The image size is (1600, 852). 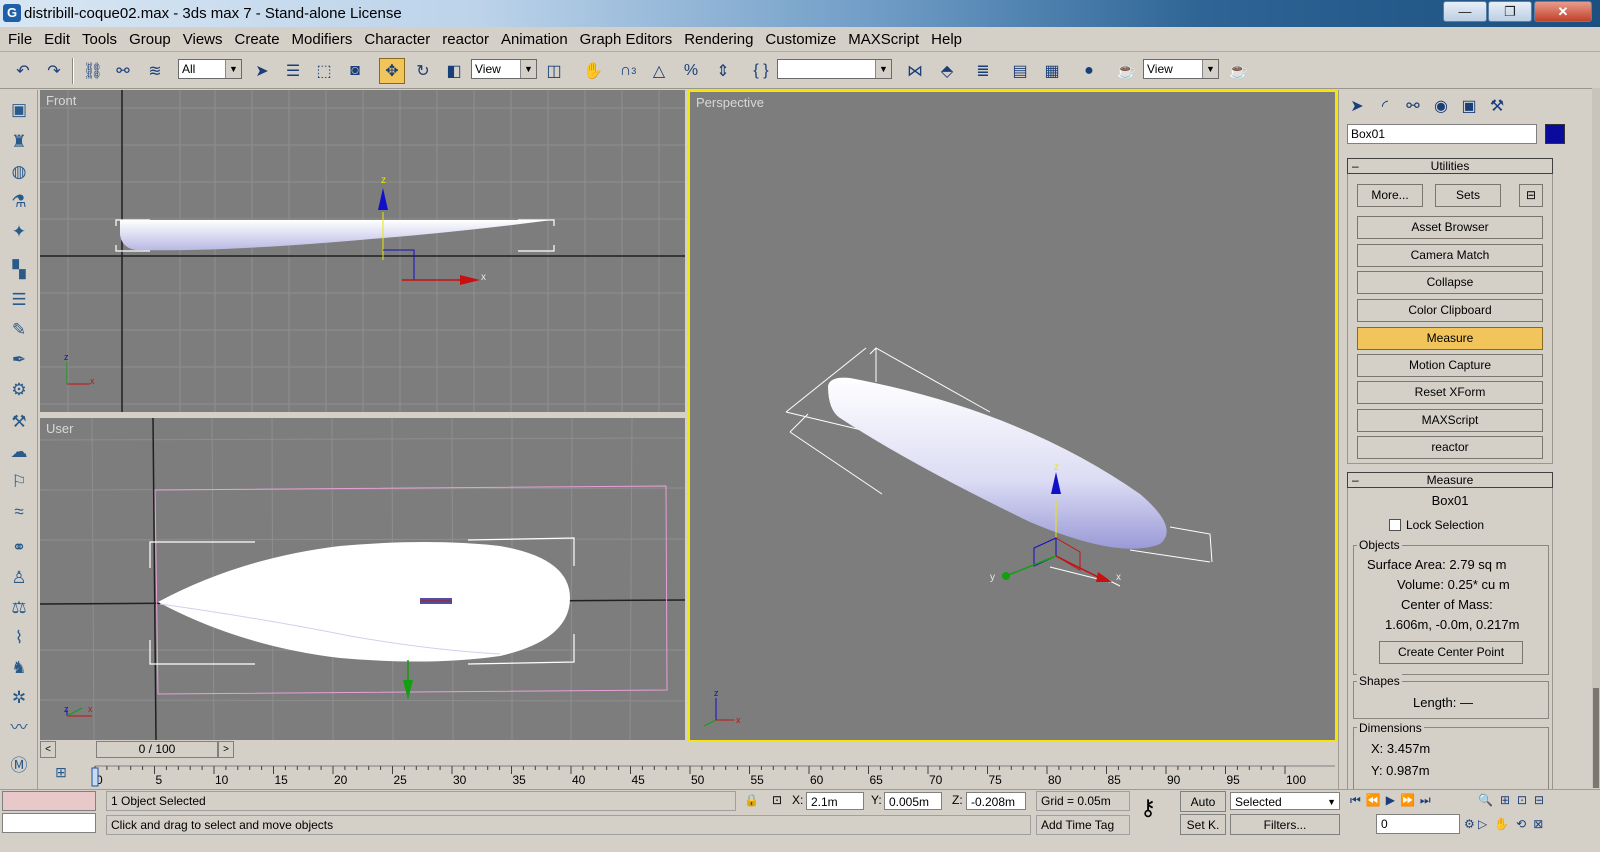 What do you see at coordinates (1469, 824) in the screenshot?
I see `time-configuration-icon: ⚙` at bounding box center [1469, 824].